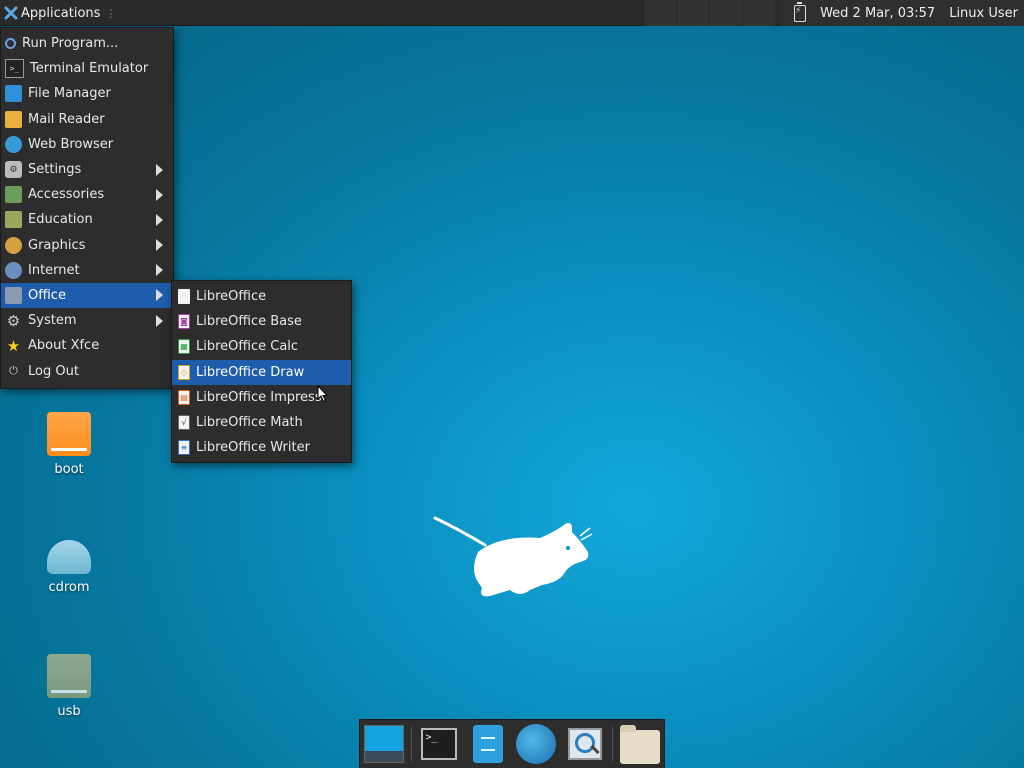 The height and width of the screenshot is (768, 1024). I want to click on libreoffice-calc-icon: ▦, so click(184, 347).